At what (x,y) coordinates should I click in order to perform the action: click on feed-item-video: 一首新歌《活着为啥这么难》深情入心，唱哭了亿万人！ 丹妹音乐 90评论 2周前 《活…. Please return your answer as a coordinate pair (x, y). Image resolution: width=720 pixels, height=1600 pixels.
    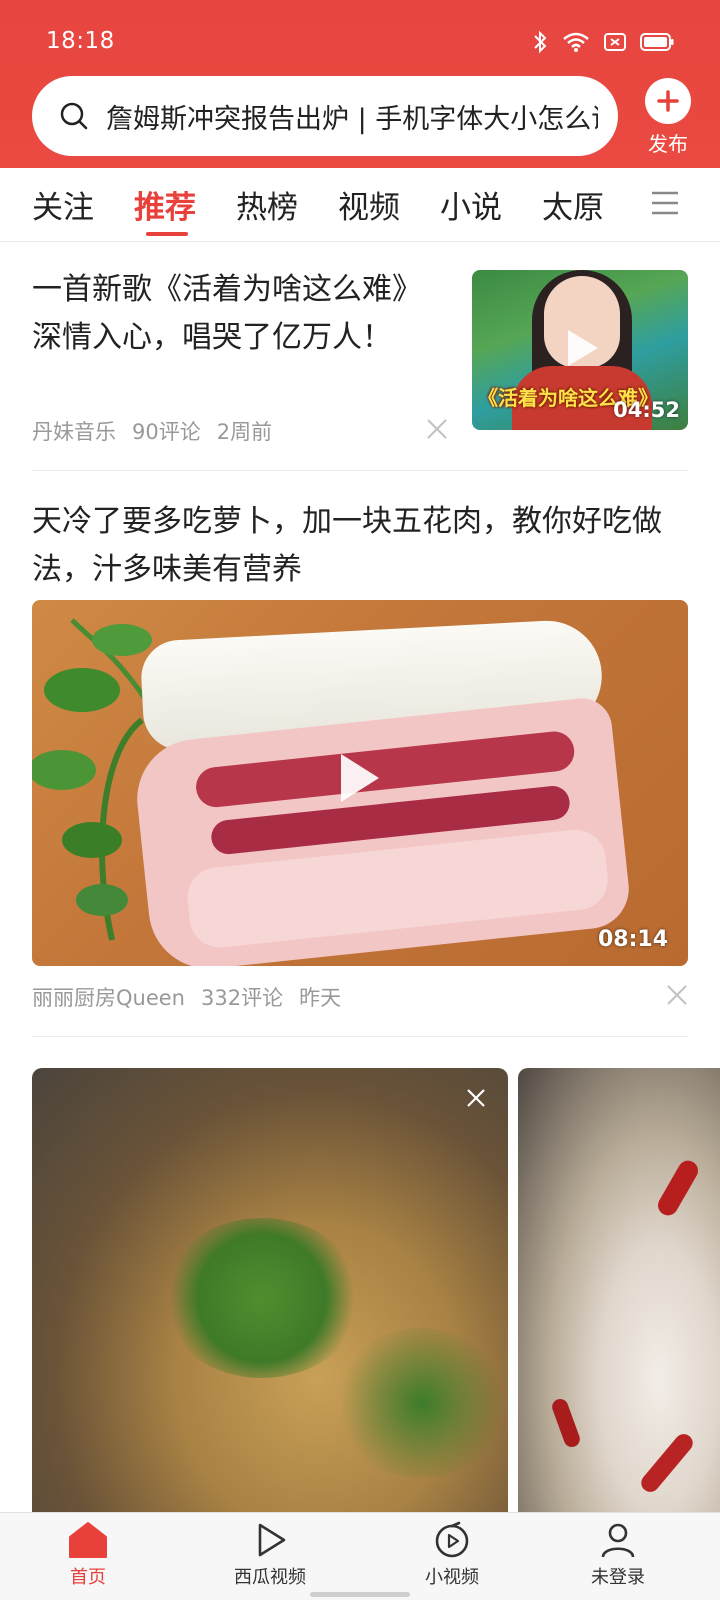
    Looking at the image, I should click on (360, 369).